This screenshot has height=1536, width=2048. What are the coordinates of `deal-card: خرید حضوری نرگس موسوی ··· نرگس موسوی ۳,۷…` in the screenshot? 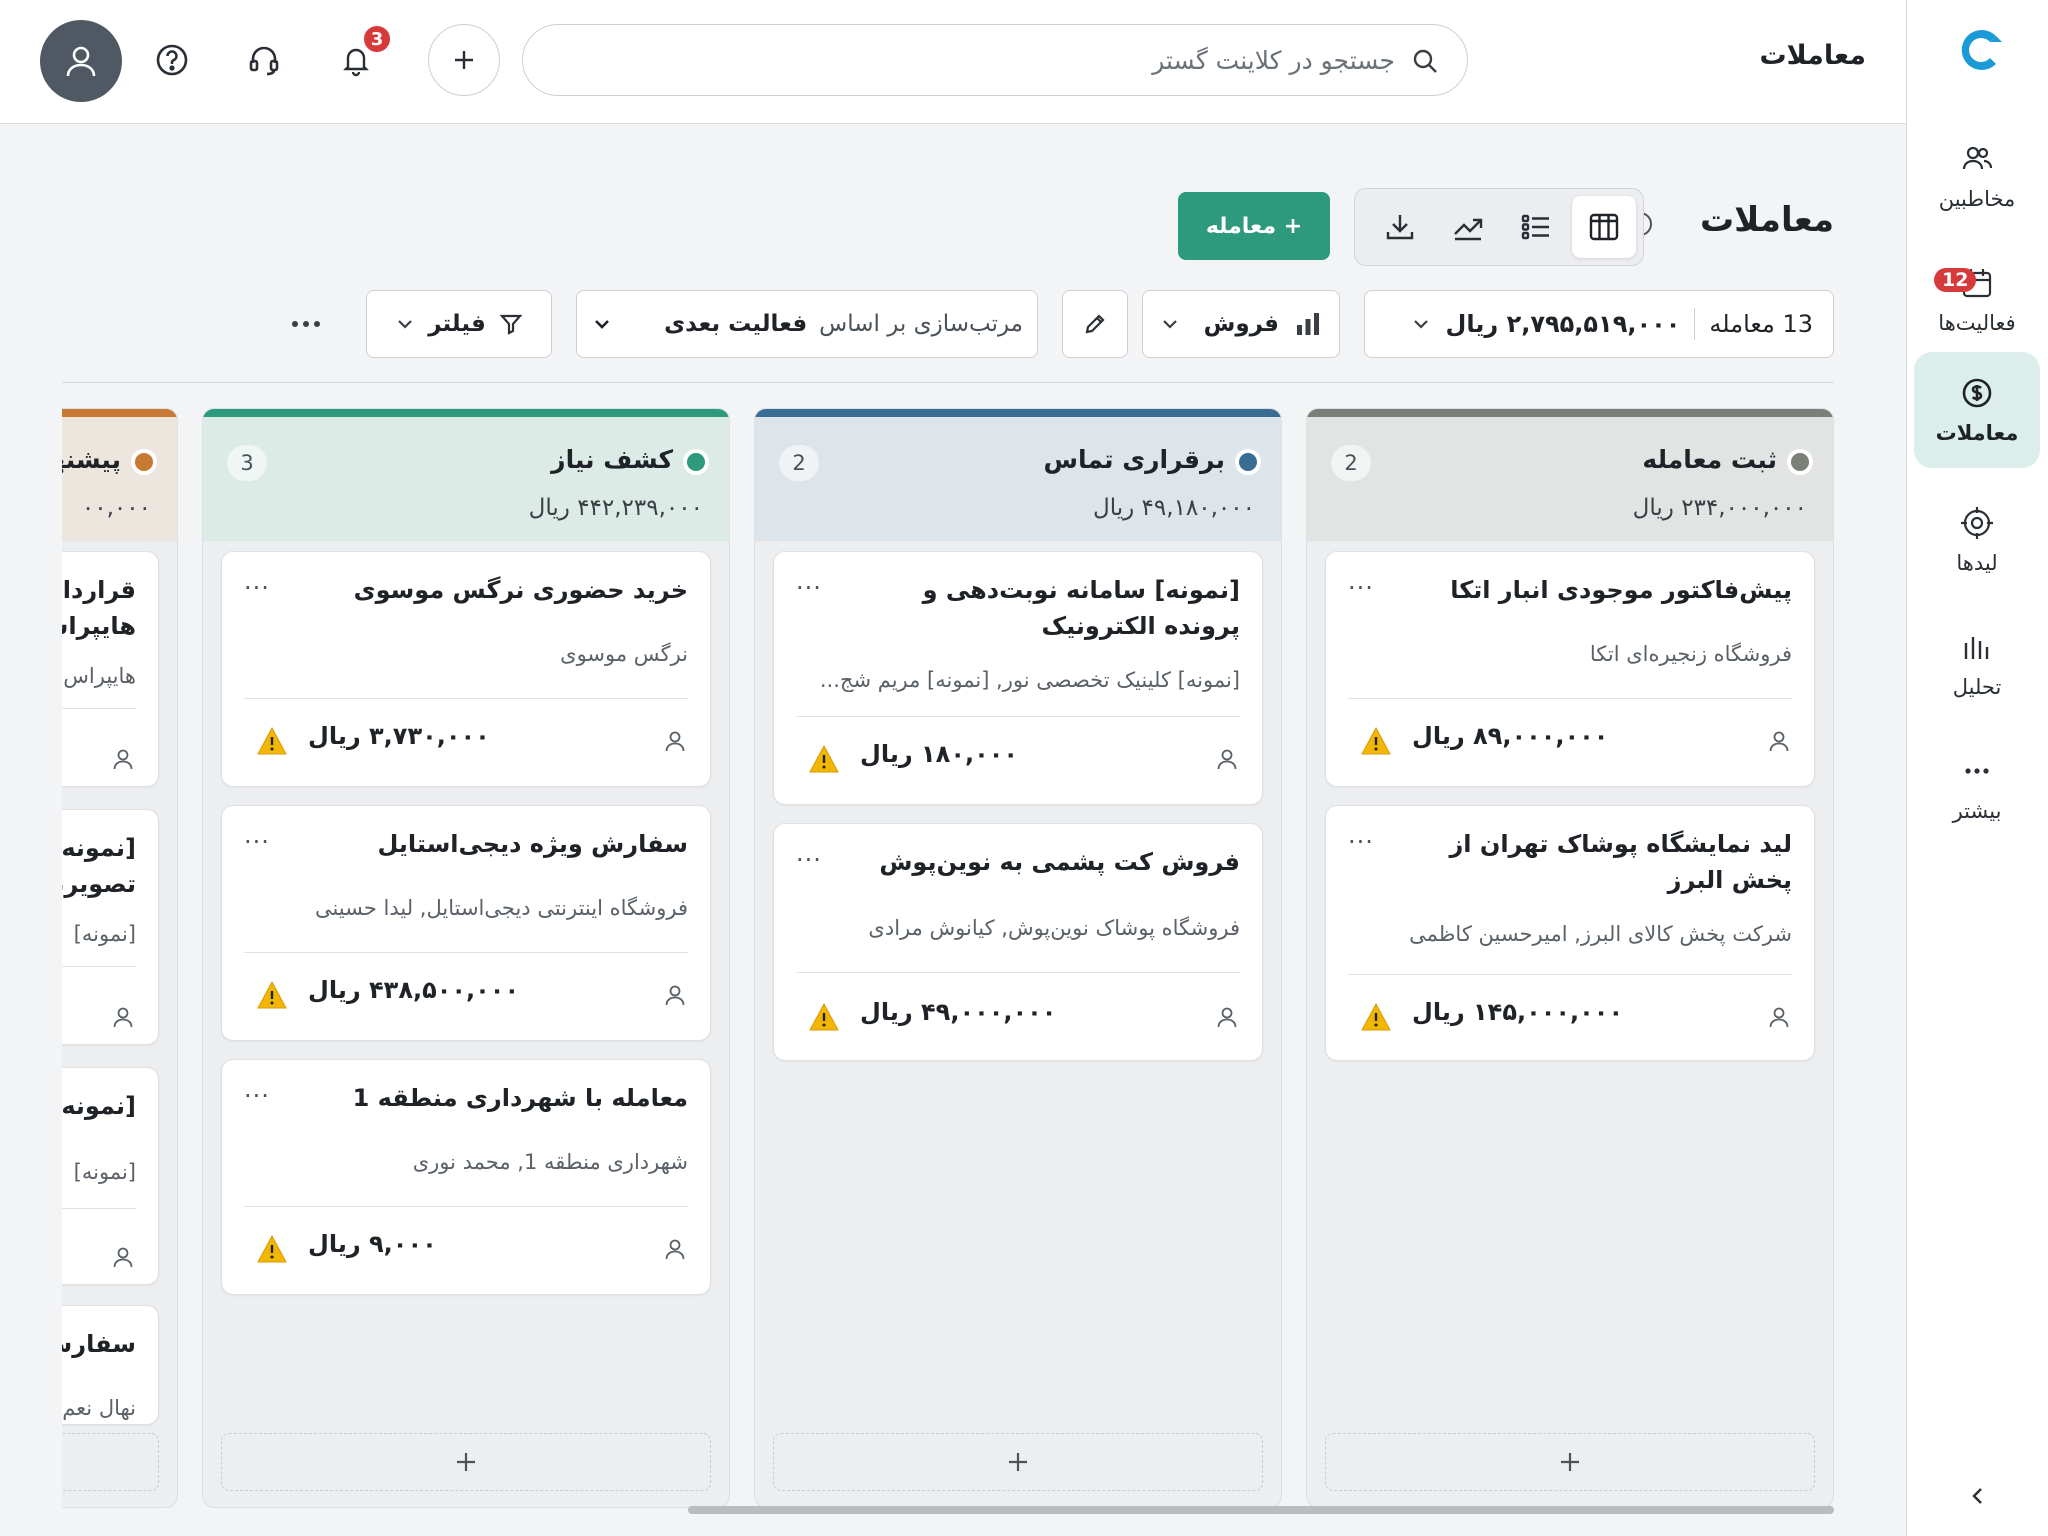 It's located at (466, 669).